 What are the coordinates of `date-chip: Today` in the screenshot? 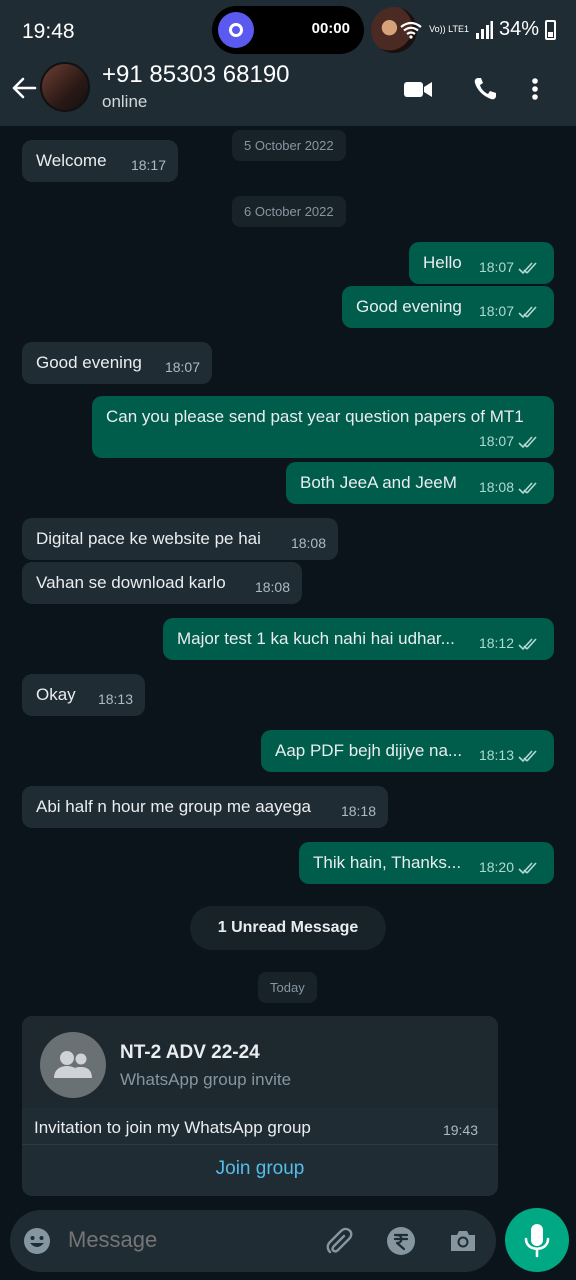 It's located at (287, 987).